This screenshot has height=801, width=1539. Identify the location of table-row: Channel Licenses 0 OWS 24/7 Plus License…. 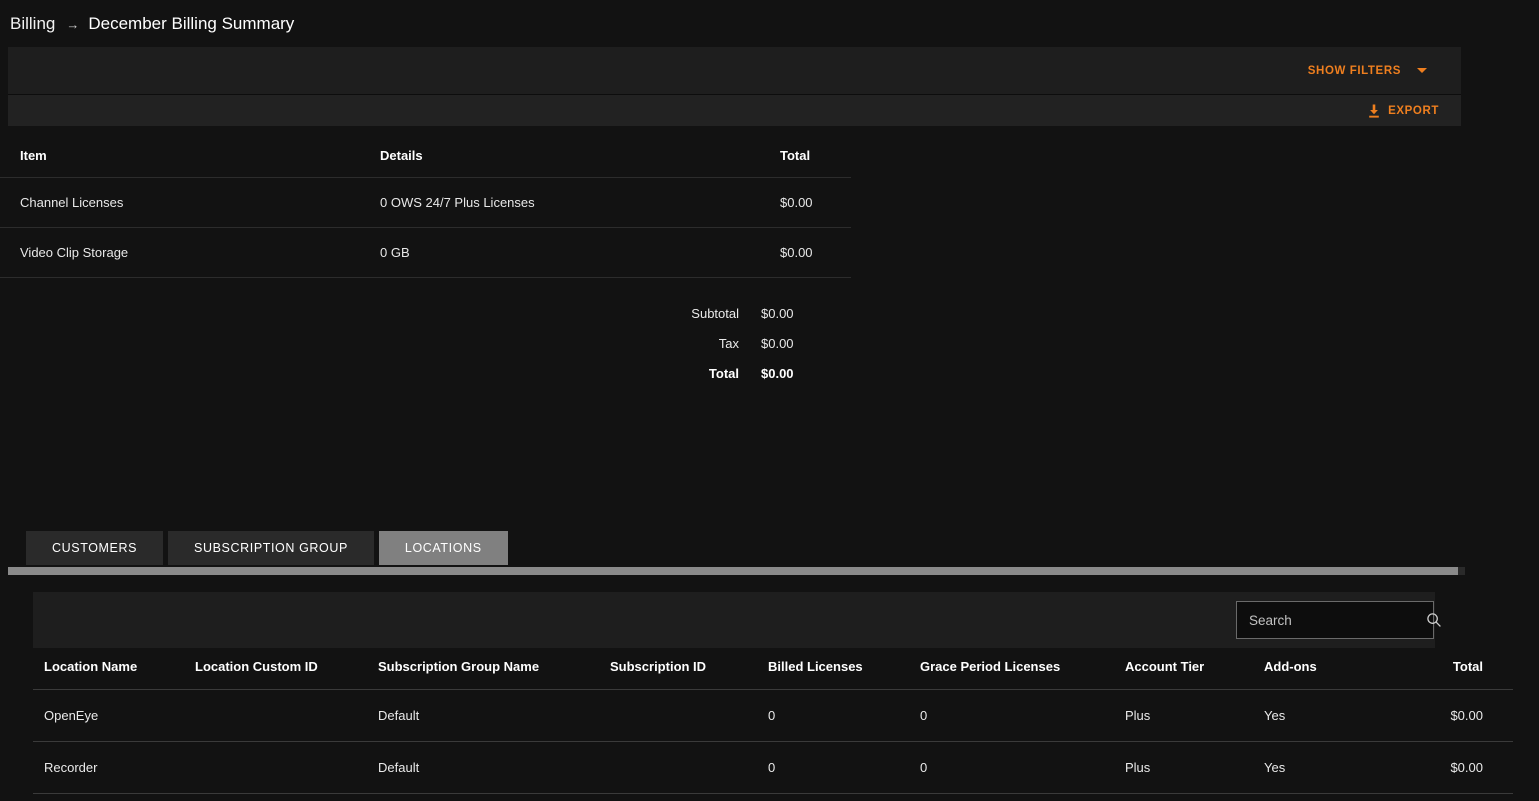
(425, 202).